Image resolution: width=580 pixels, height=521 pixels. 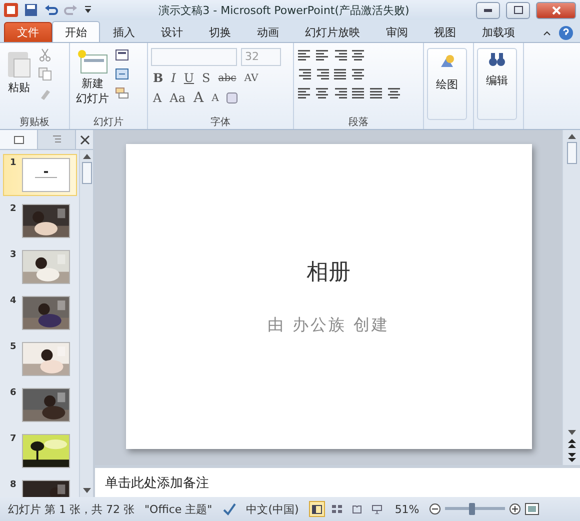 What do you see at coordinates (304, 74) in the screenshot?
I see `decrease-indent-icon` at bounding box center [304, 74].